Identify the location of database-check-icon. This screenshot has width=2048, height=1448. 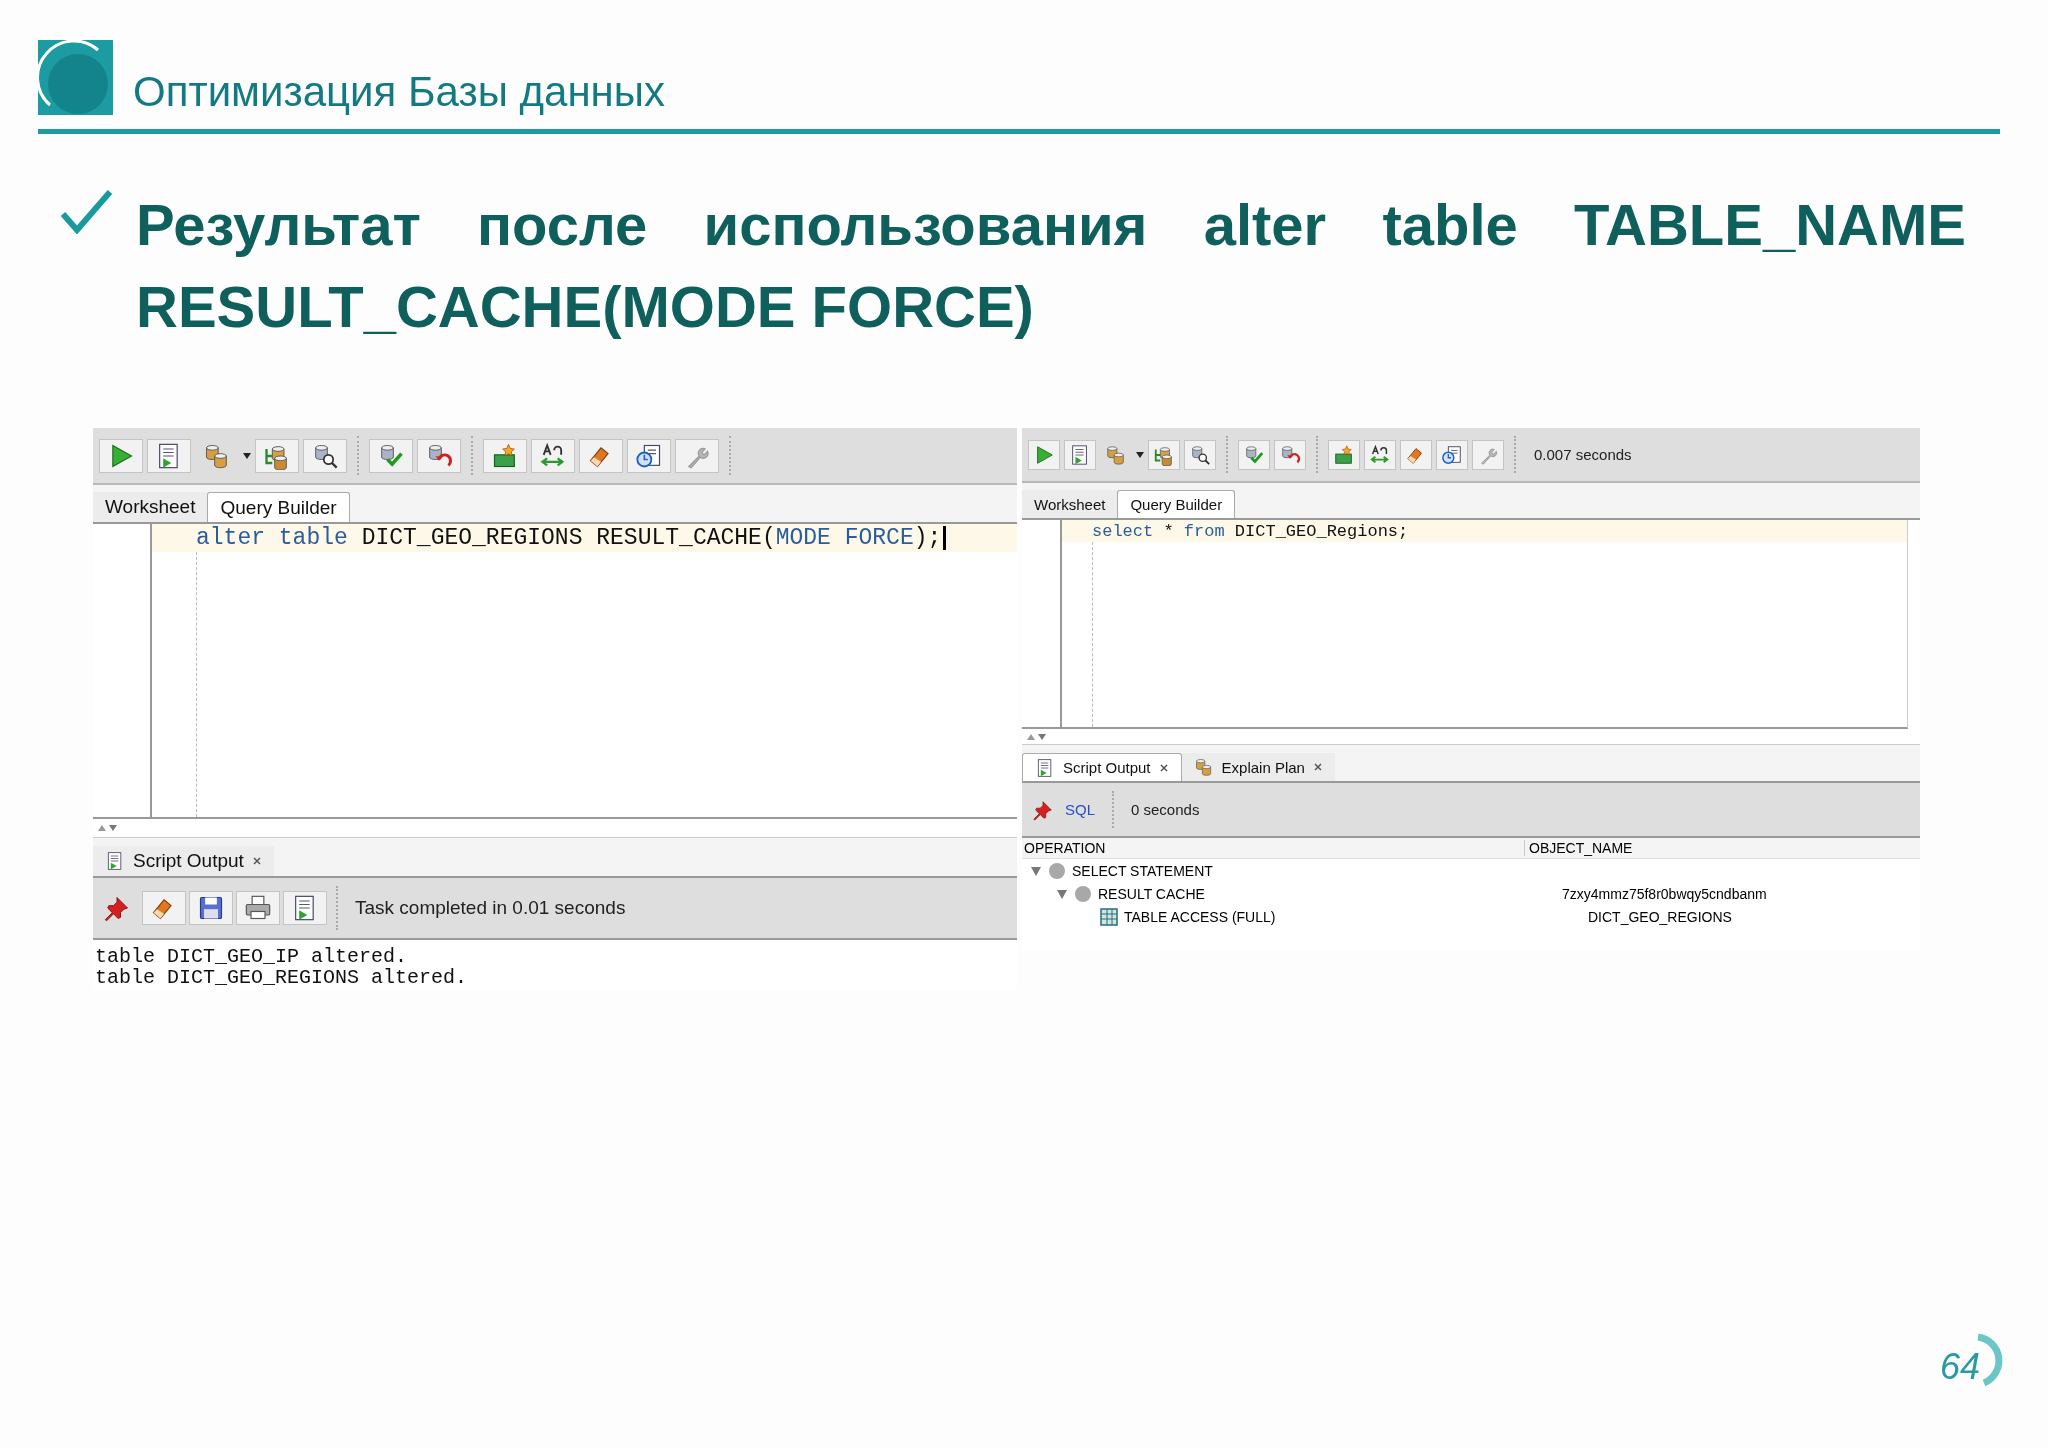
(1254, 454).